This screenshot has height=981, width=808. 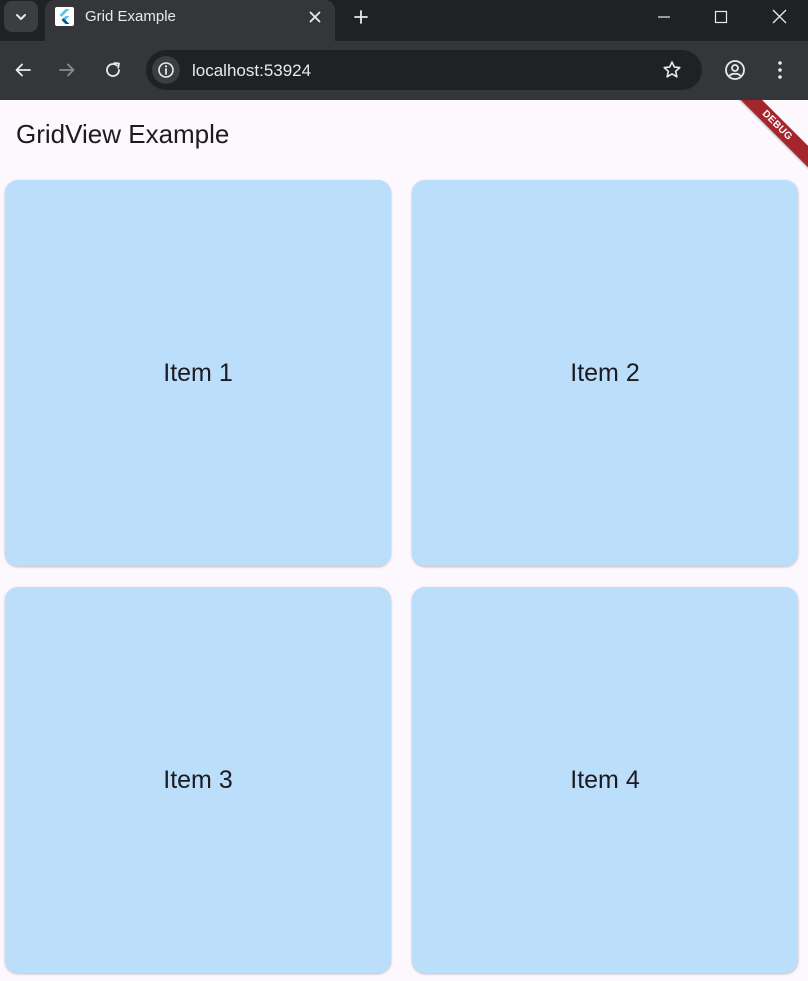 I want to click on info-icon, so click(x=166, y=70).